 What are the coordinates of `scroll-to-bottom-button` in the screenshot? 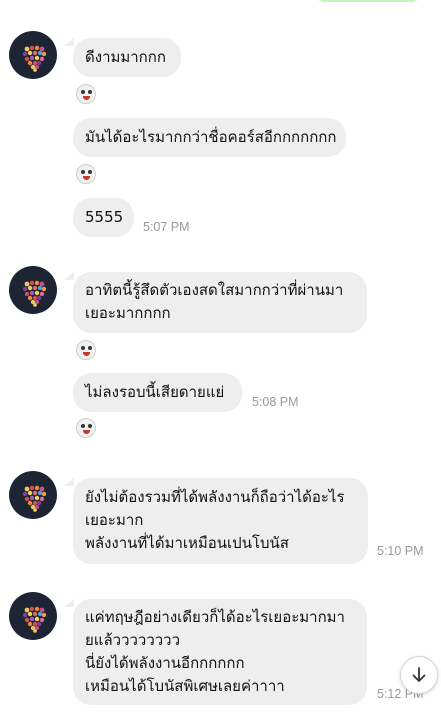 It's located at (419, 675).